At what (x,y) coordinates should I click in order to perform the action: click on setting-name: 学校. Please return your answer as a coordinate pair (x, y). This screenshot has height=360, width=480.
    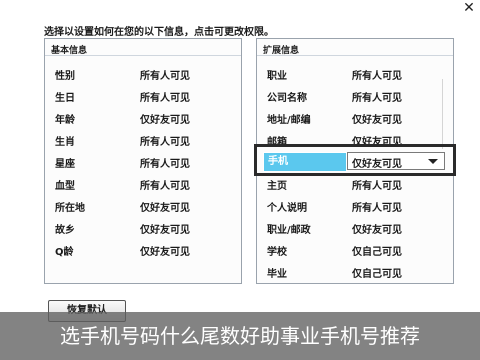
    Looking at the image, I should click on (277, 252).